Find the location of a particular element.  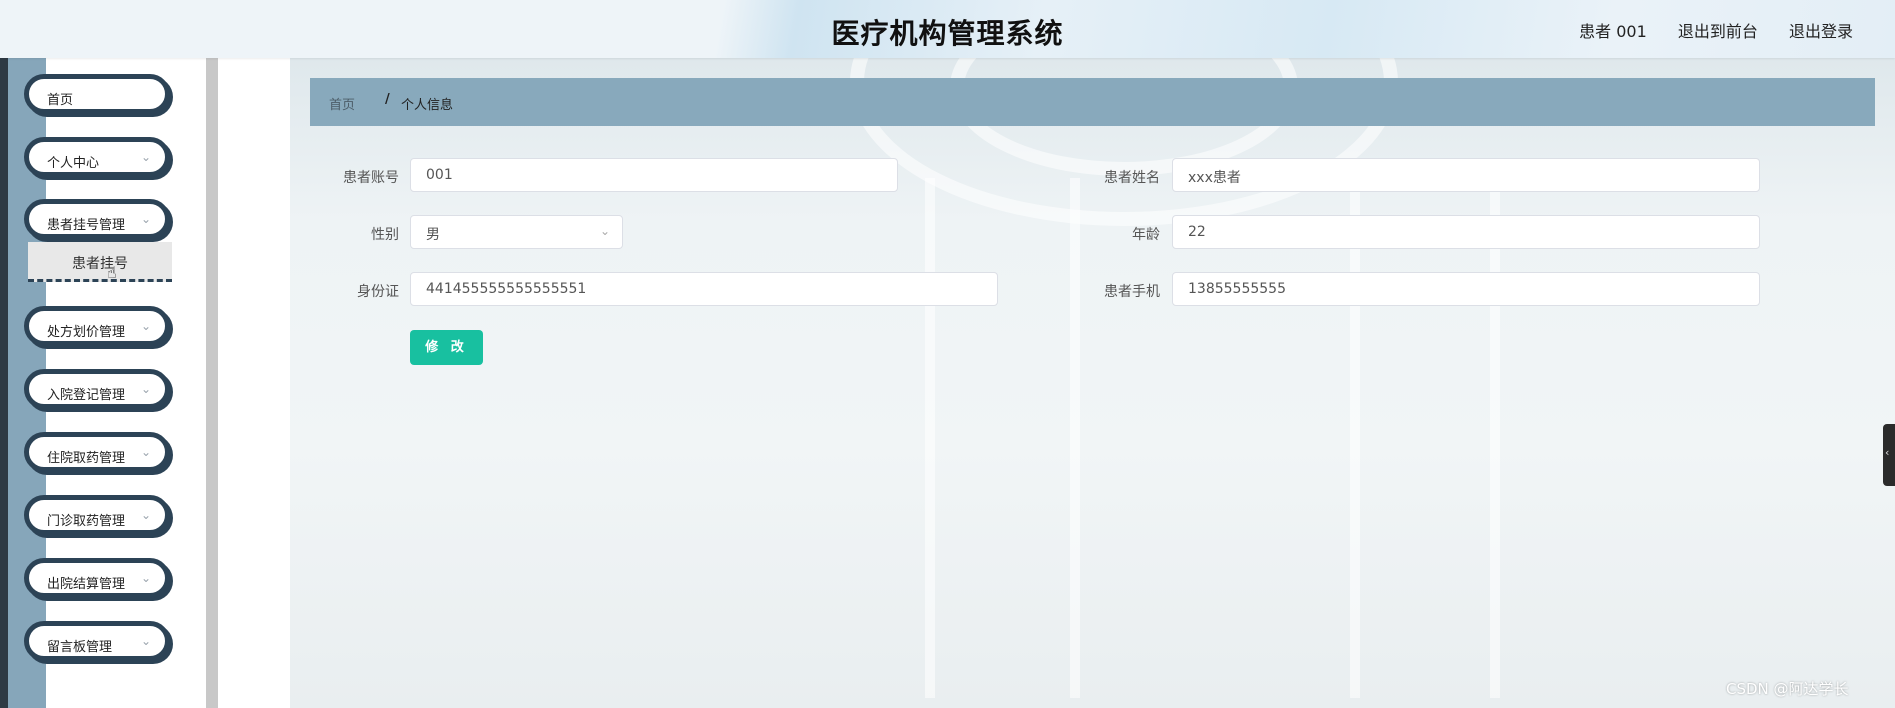

sidebar-item-home: 首页 is located at coordinates (97, 94).